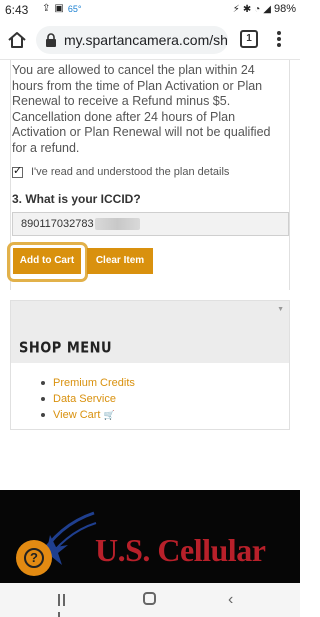  What do you see at coordinates (117, 224) in the screenshot?
I see `redacted-digits` at bounding box center [117, 224].